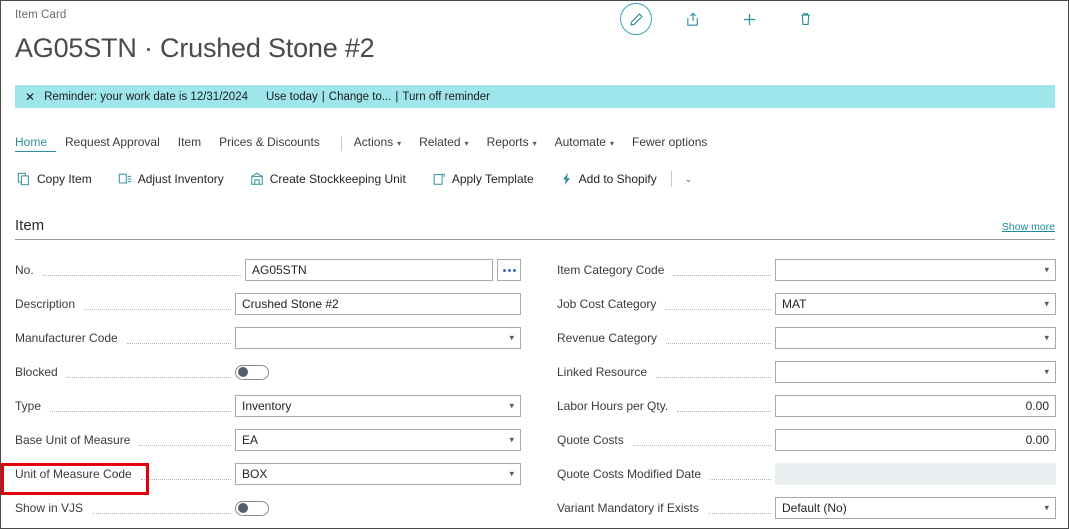 The width and height of the screenshot is (1069, 529). I want to click on edit-pencil-icon, so click(636, 19).